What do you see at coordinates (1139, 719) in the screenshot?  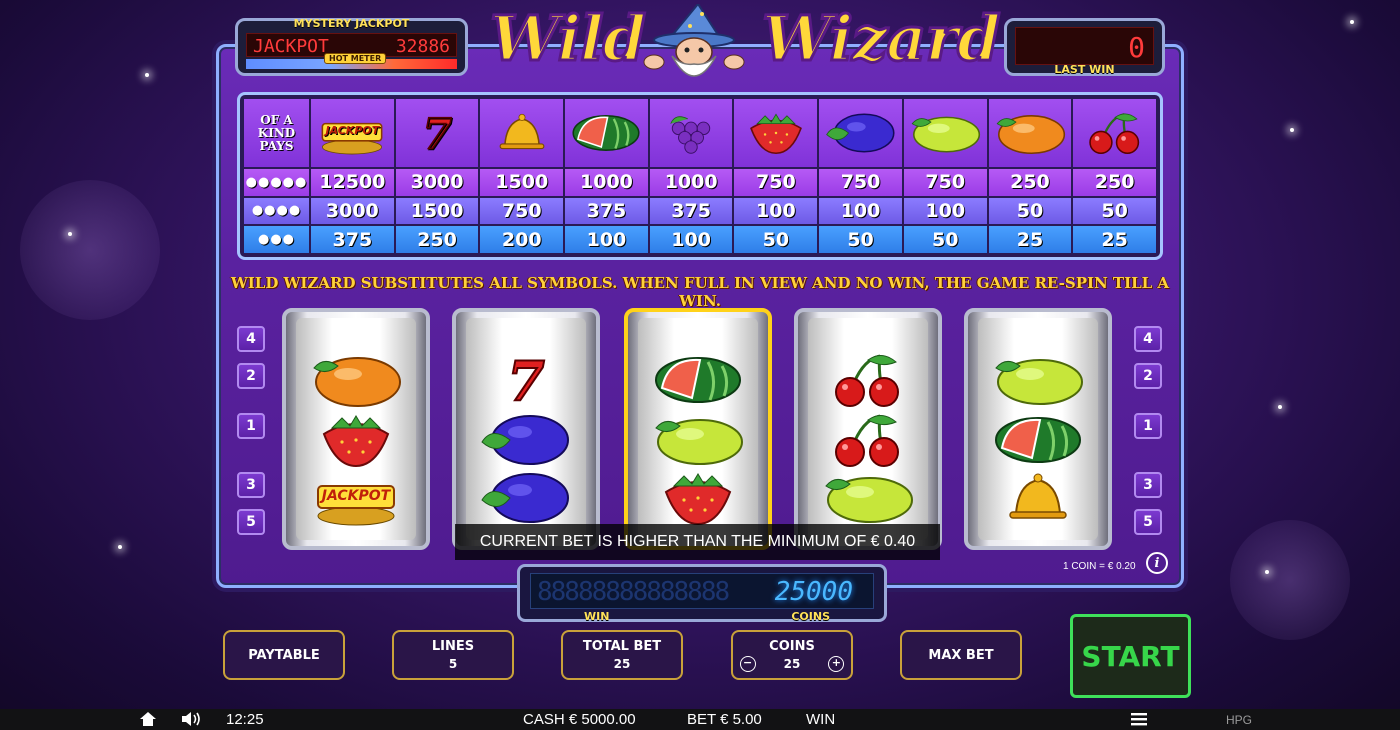 I see `menu-icon` at bounding box center [1139, 719].